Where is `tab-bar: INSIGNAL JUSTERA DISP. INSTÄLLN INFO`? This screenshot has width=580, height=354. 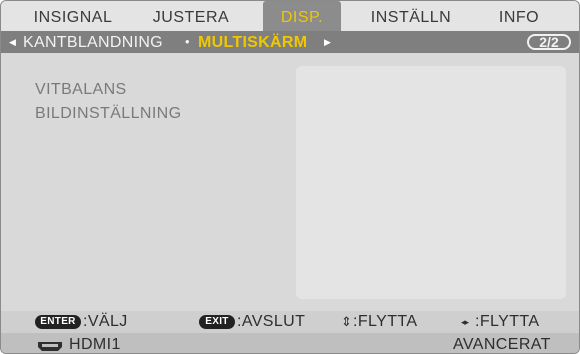 tab-bar: INSIGNAL JUSTERA DISP. INSTÄLLN INFO is located at coordinates (290, 16).